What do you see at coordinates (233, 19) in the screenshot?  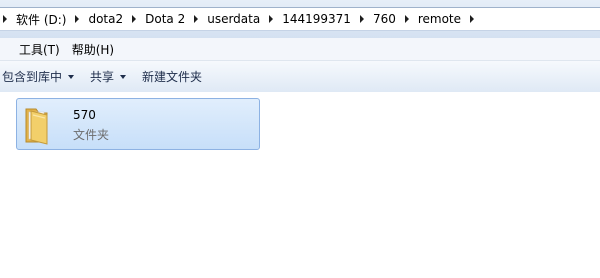 I see `breadcrumb-item-userdata: userdata` at bounding box center [233, 19].